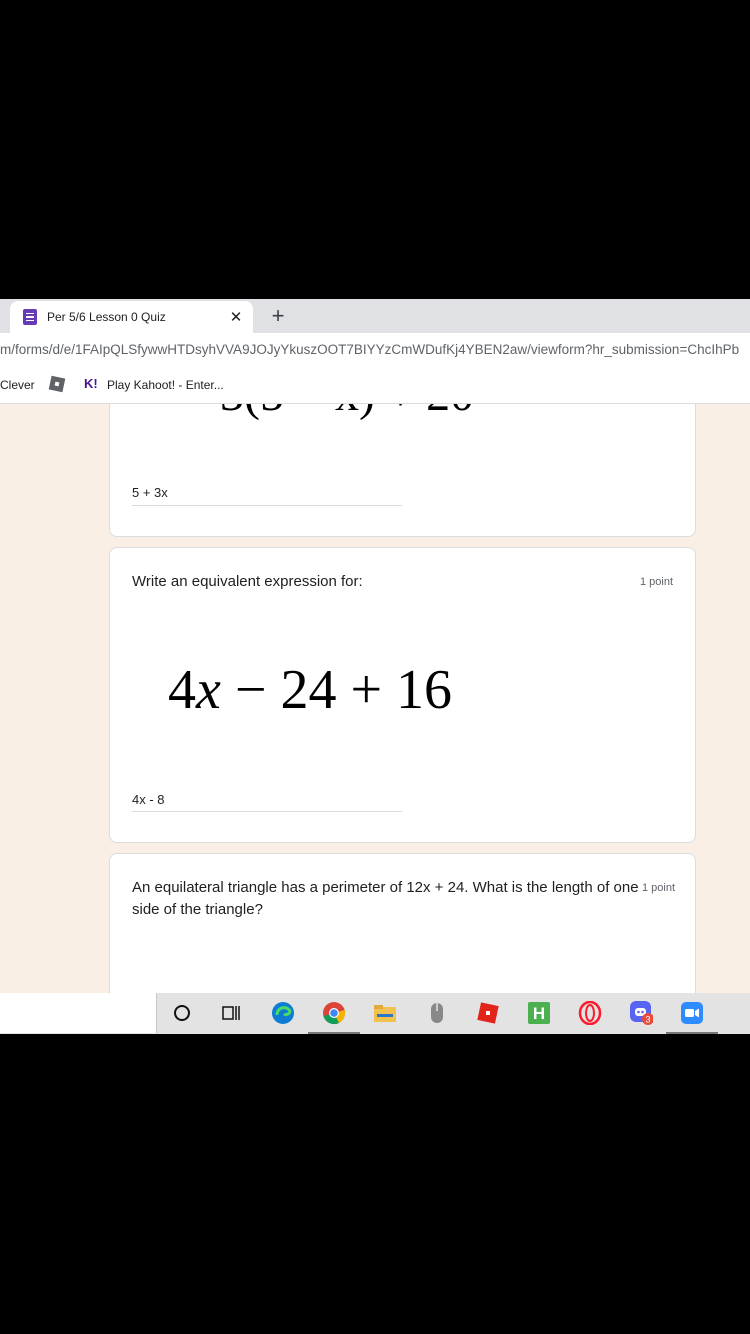 This screenshot has height=1334, width=750. I want to click on file-explorer-icon, so click(385, 1013).